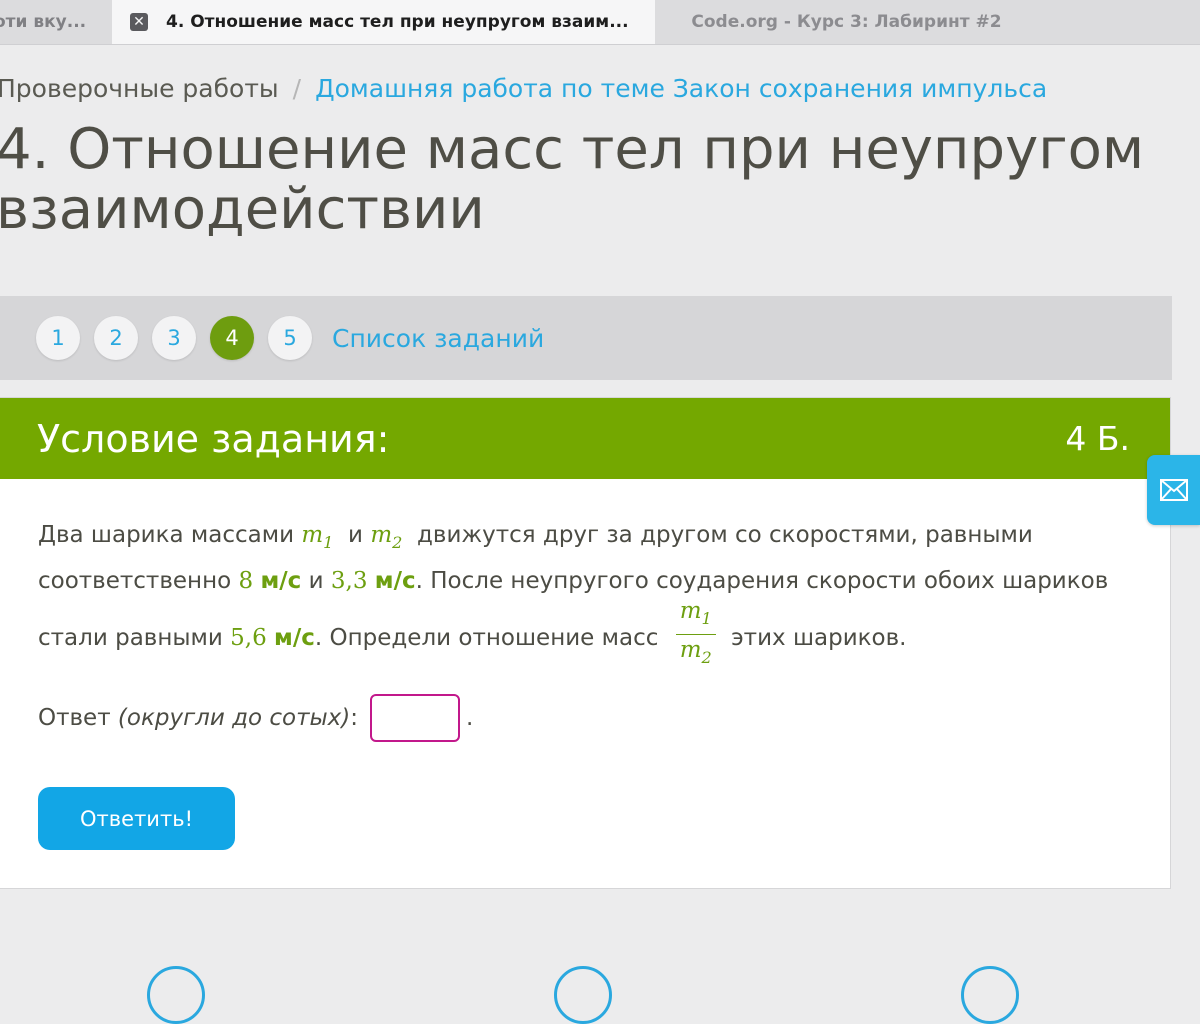  Describe the element at coordinates (139, 88) in the screenshot. I see `breadcrumb-item-tests: Проверочные работы` at that location.